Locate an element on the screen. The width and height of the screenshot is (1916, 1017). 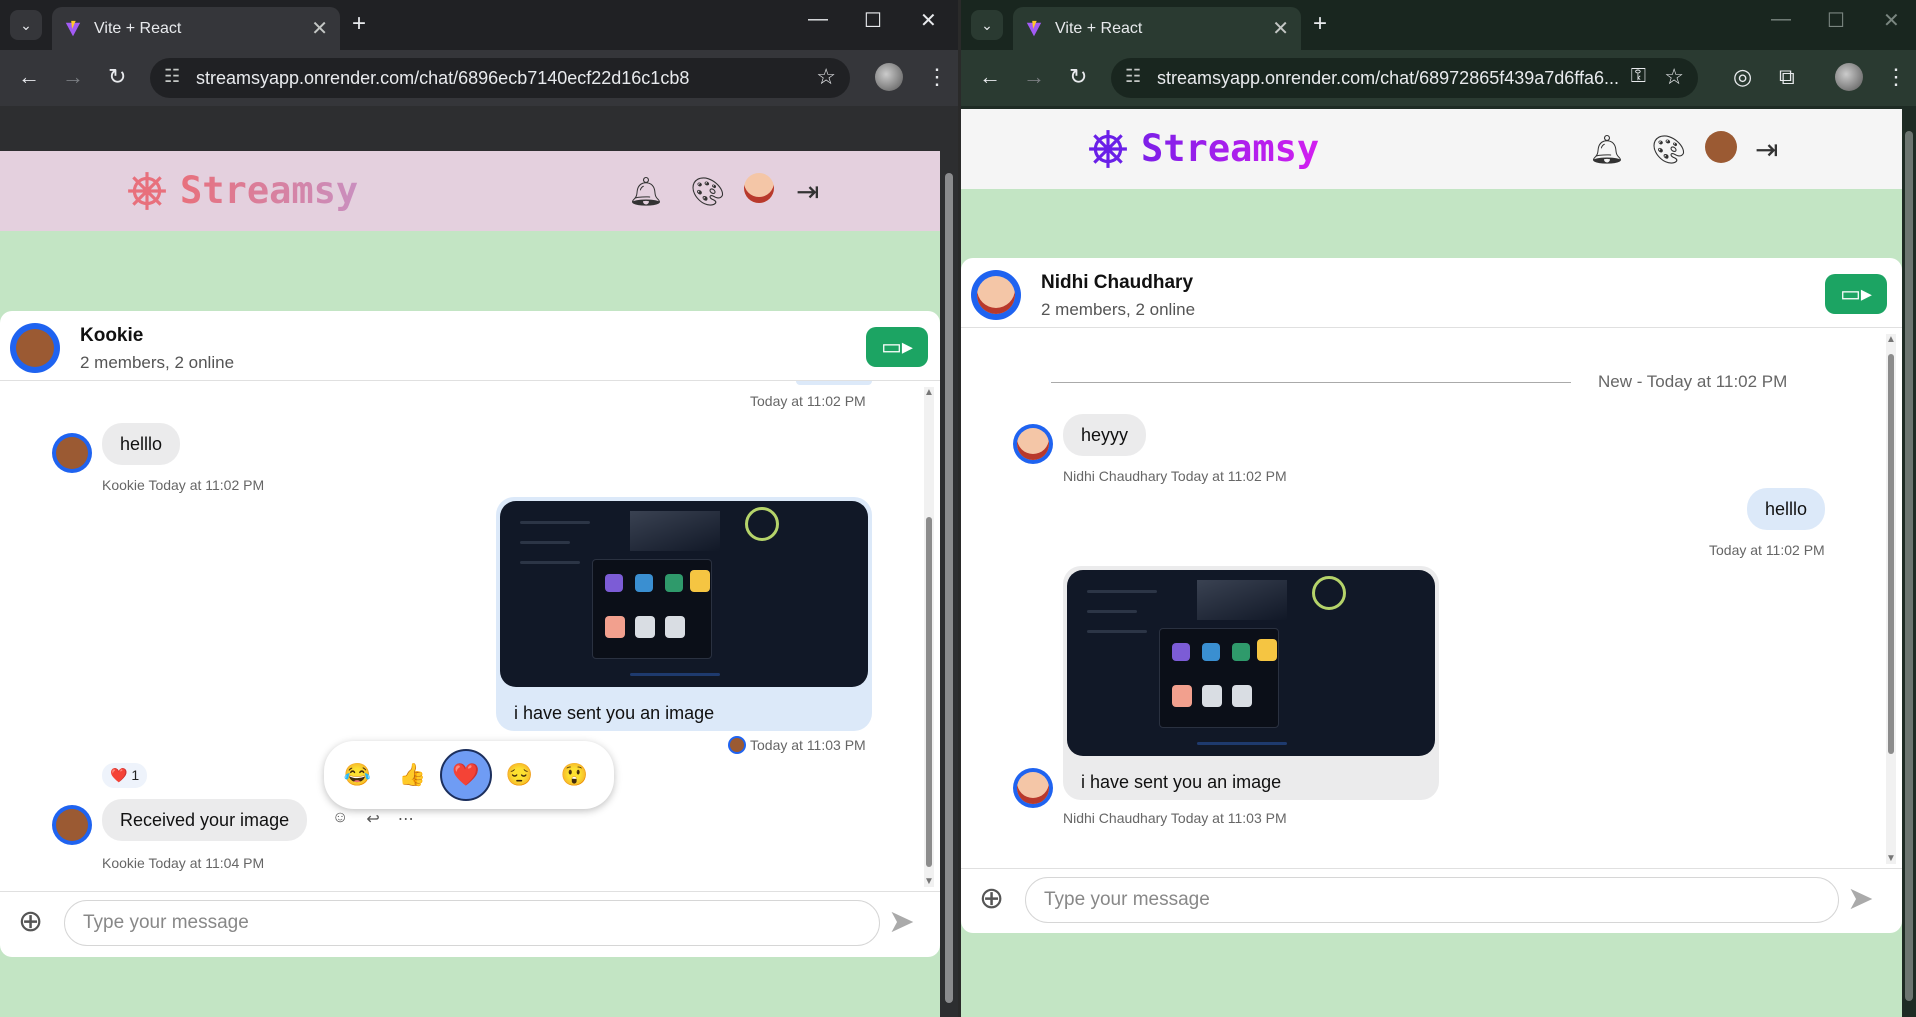
image-caption: i have sent you an image is located at coordinates (614, 713).